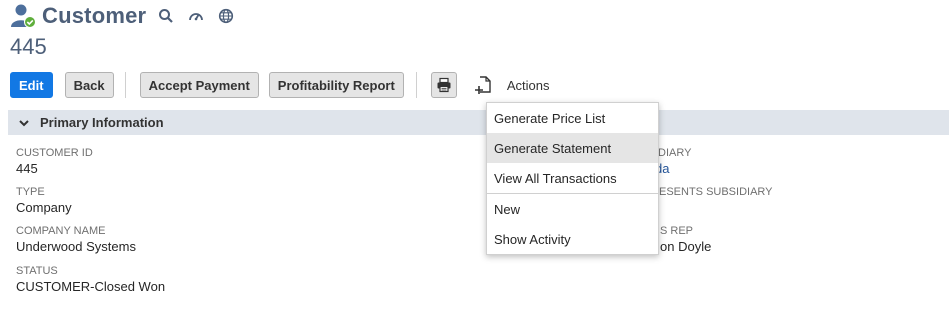 The height and width of the screenshot is (310, 949). What do you see at coordinates (24, 123) in the screenshot?
I see `chevron-down-icon` at bounding box center [24, 123].